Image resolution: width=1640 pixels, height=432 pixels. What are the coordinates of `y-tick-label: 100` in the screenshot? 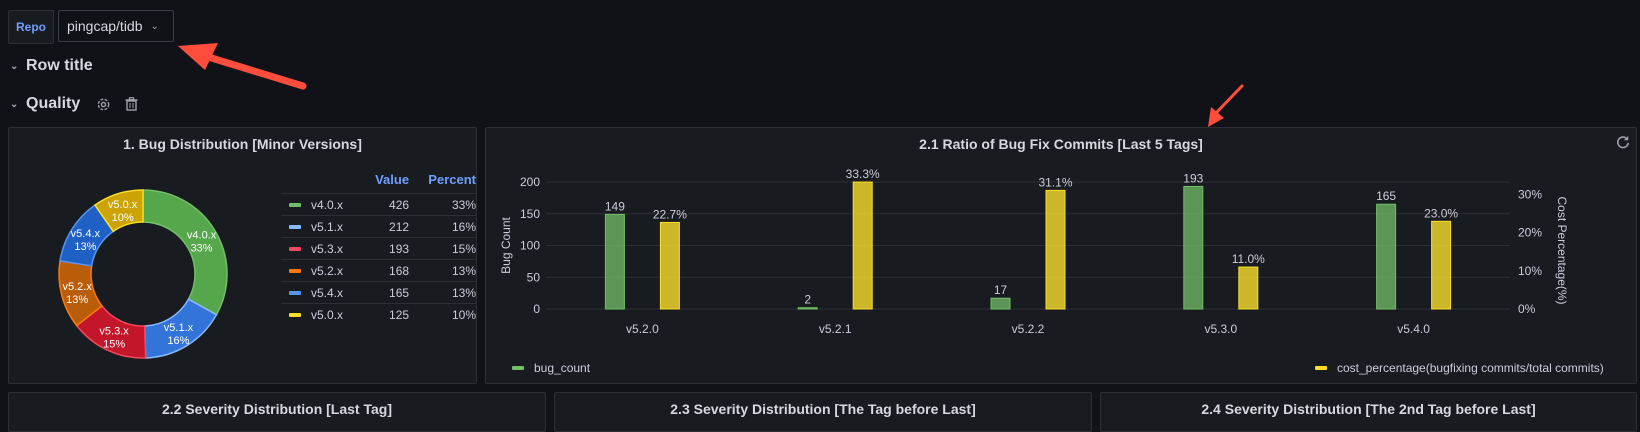 It's located at (530, 246).